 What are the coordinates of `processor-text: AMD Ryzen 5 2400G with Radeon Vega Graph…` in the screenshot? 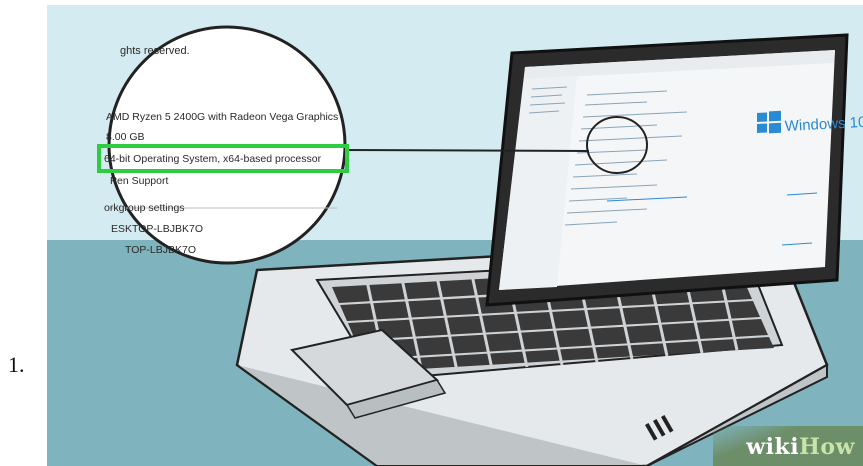 It's located at (222, 117).